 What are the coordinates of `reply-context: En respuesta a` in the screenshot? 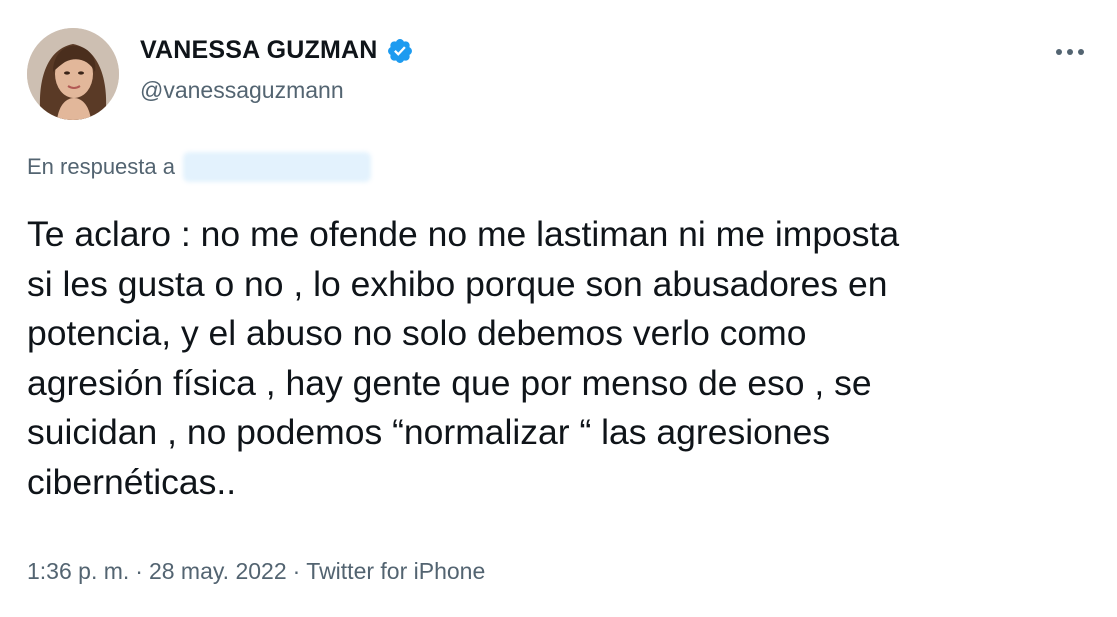 It's located at (199, 167).